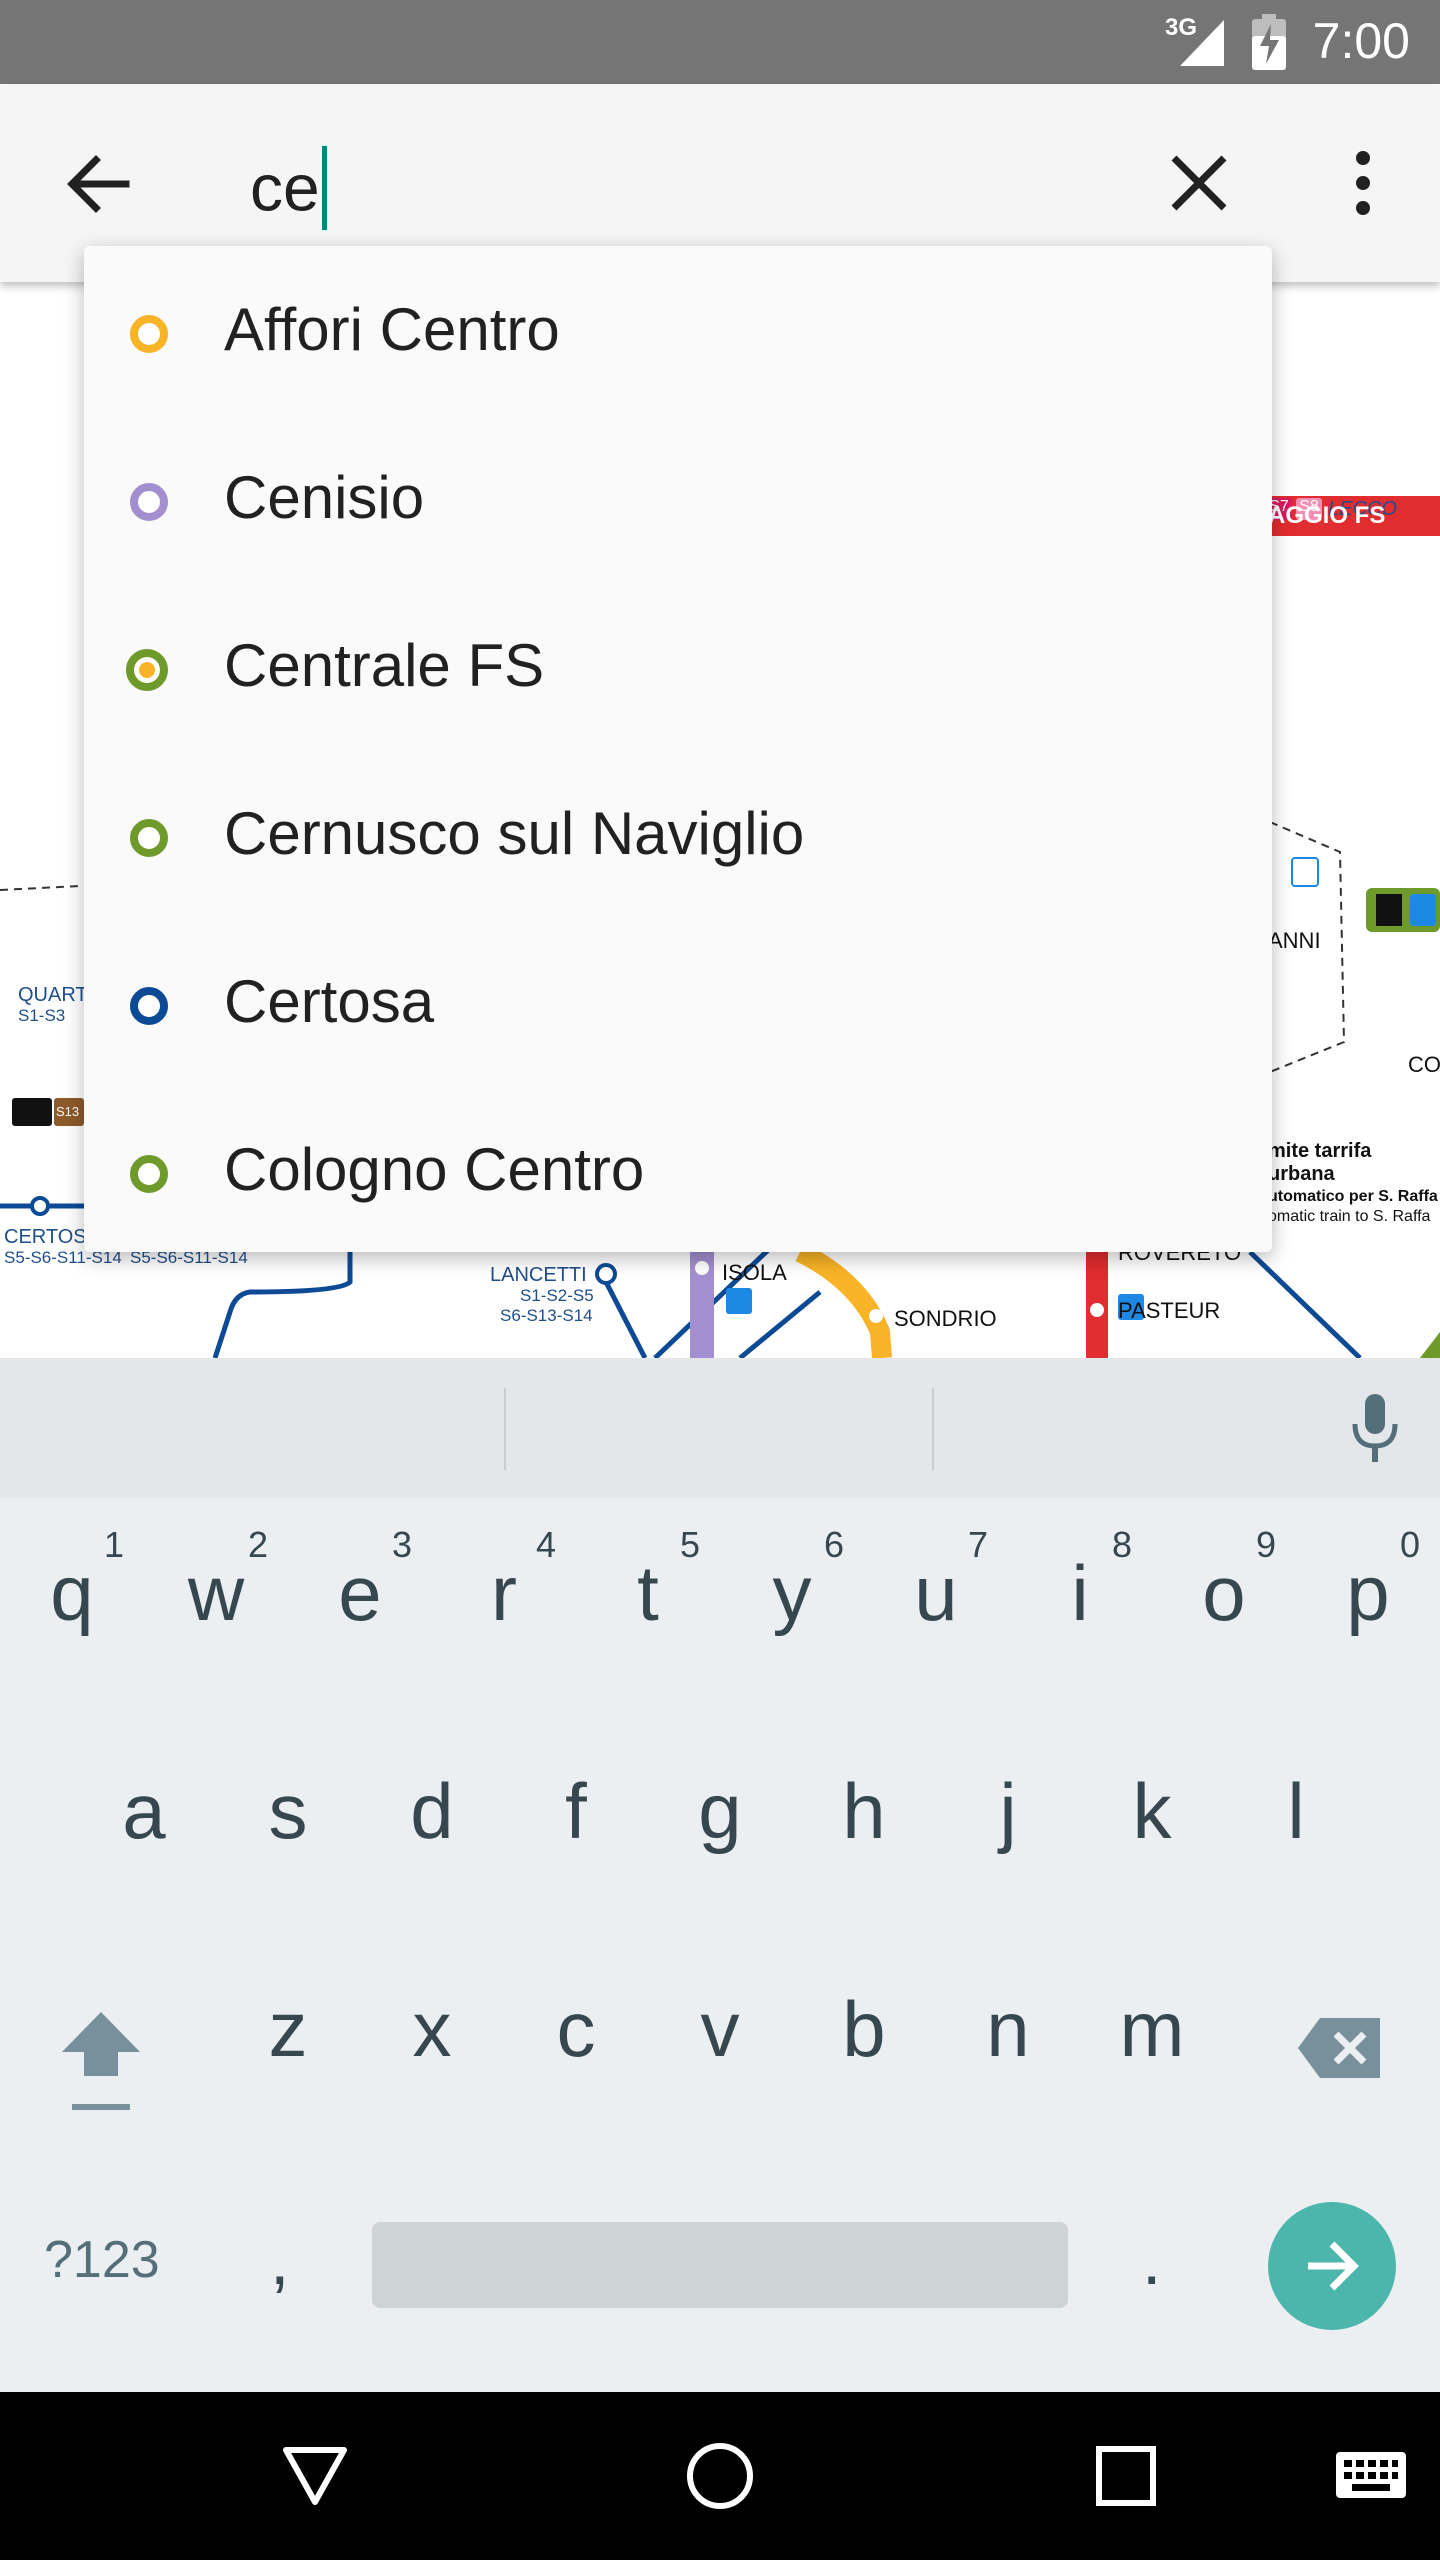 The image size is (1440, 2560). What do you see at coordinates (936, 1593) in the screenshot?
I see `key-u: u` at bounding box center [936, 1593].